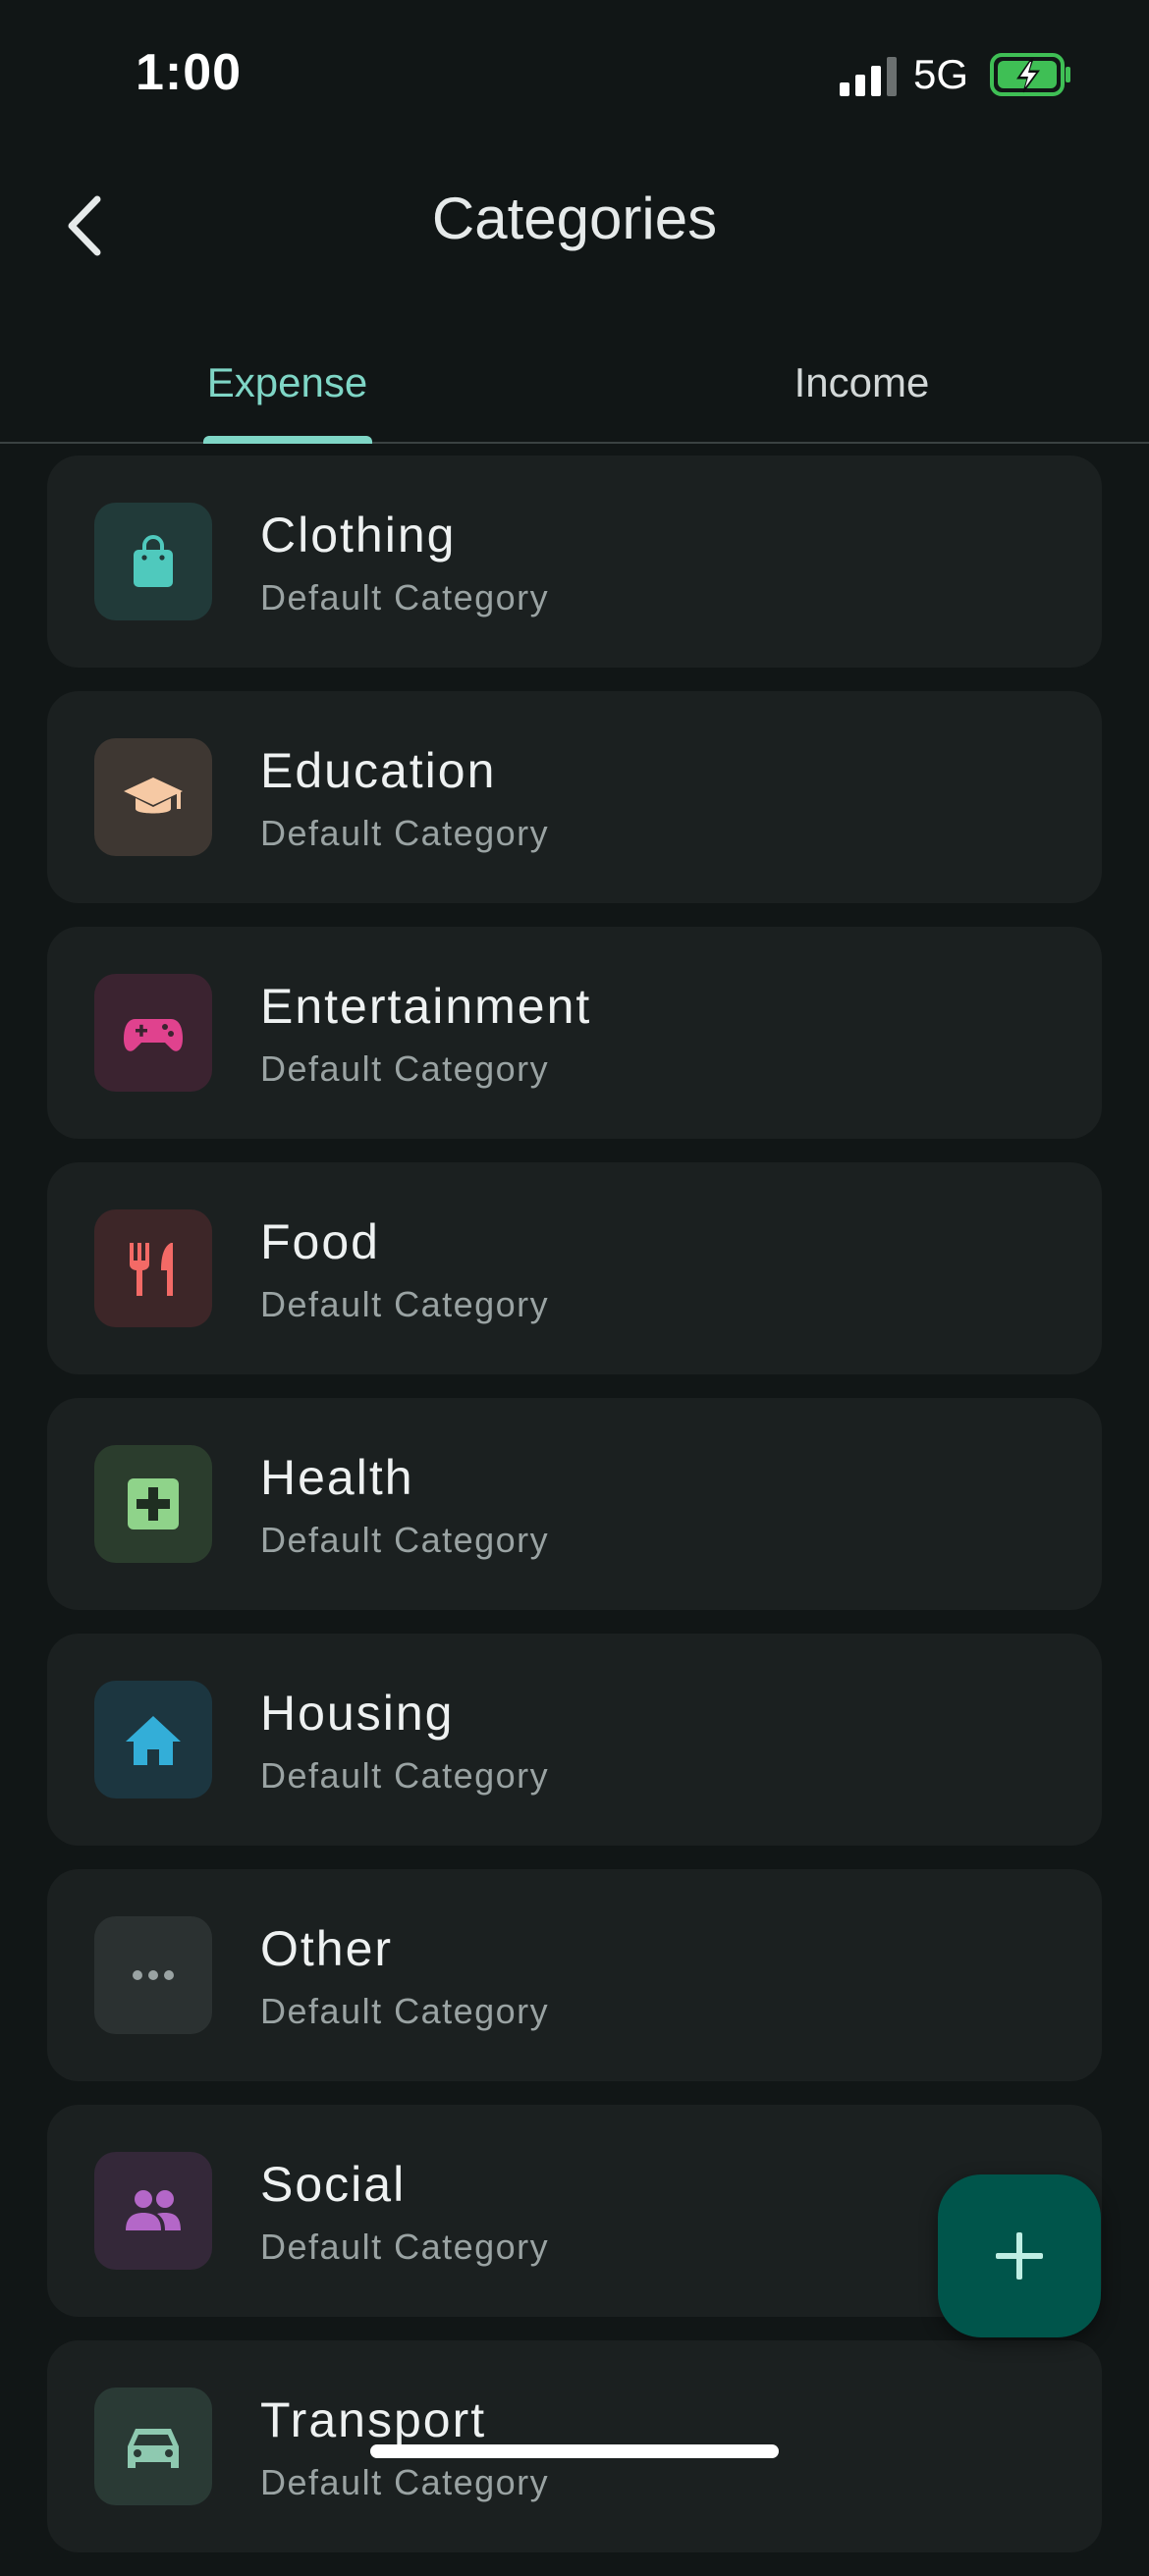 Image resolution: width=1149 pixels, height=2576 pixels. I want to click on home-indicator, so click(574, 2451).